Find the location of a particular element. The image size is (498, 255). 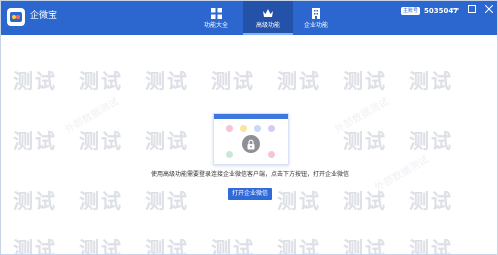

locked-feature-illustration is located at coordinates (251, 139).